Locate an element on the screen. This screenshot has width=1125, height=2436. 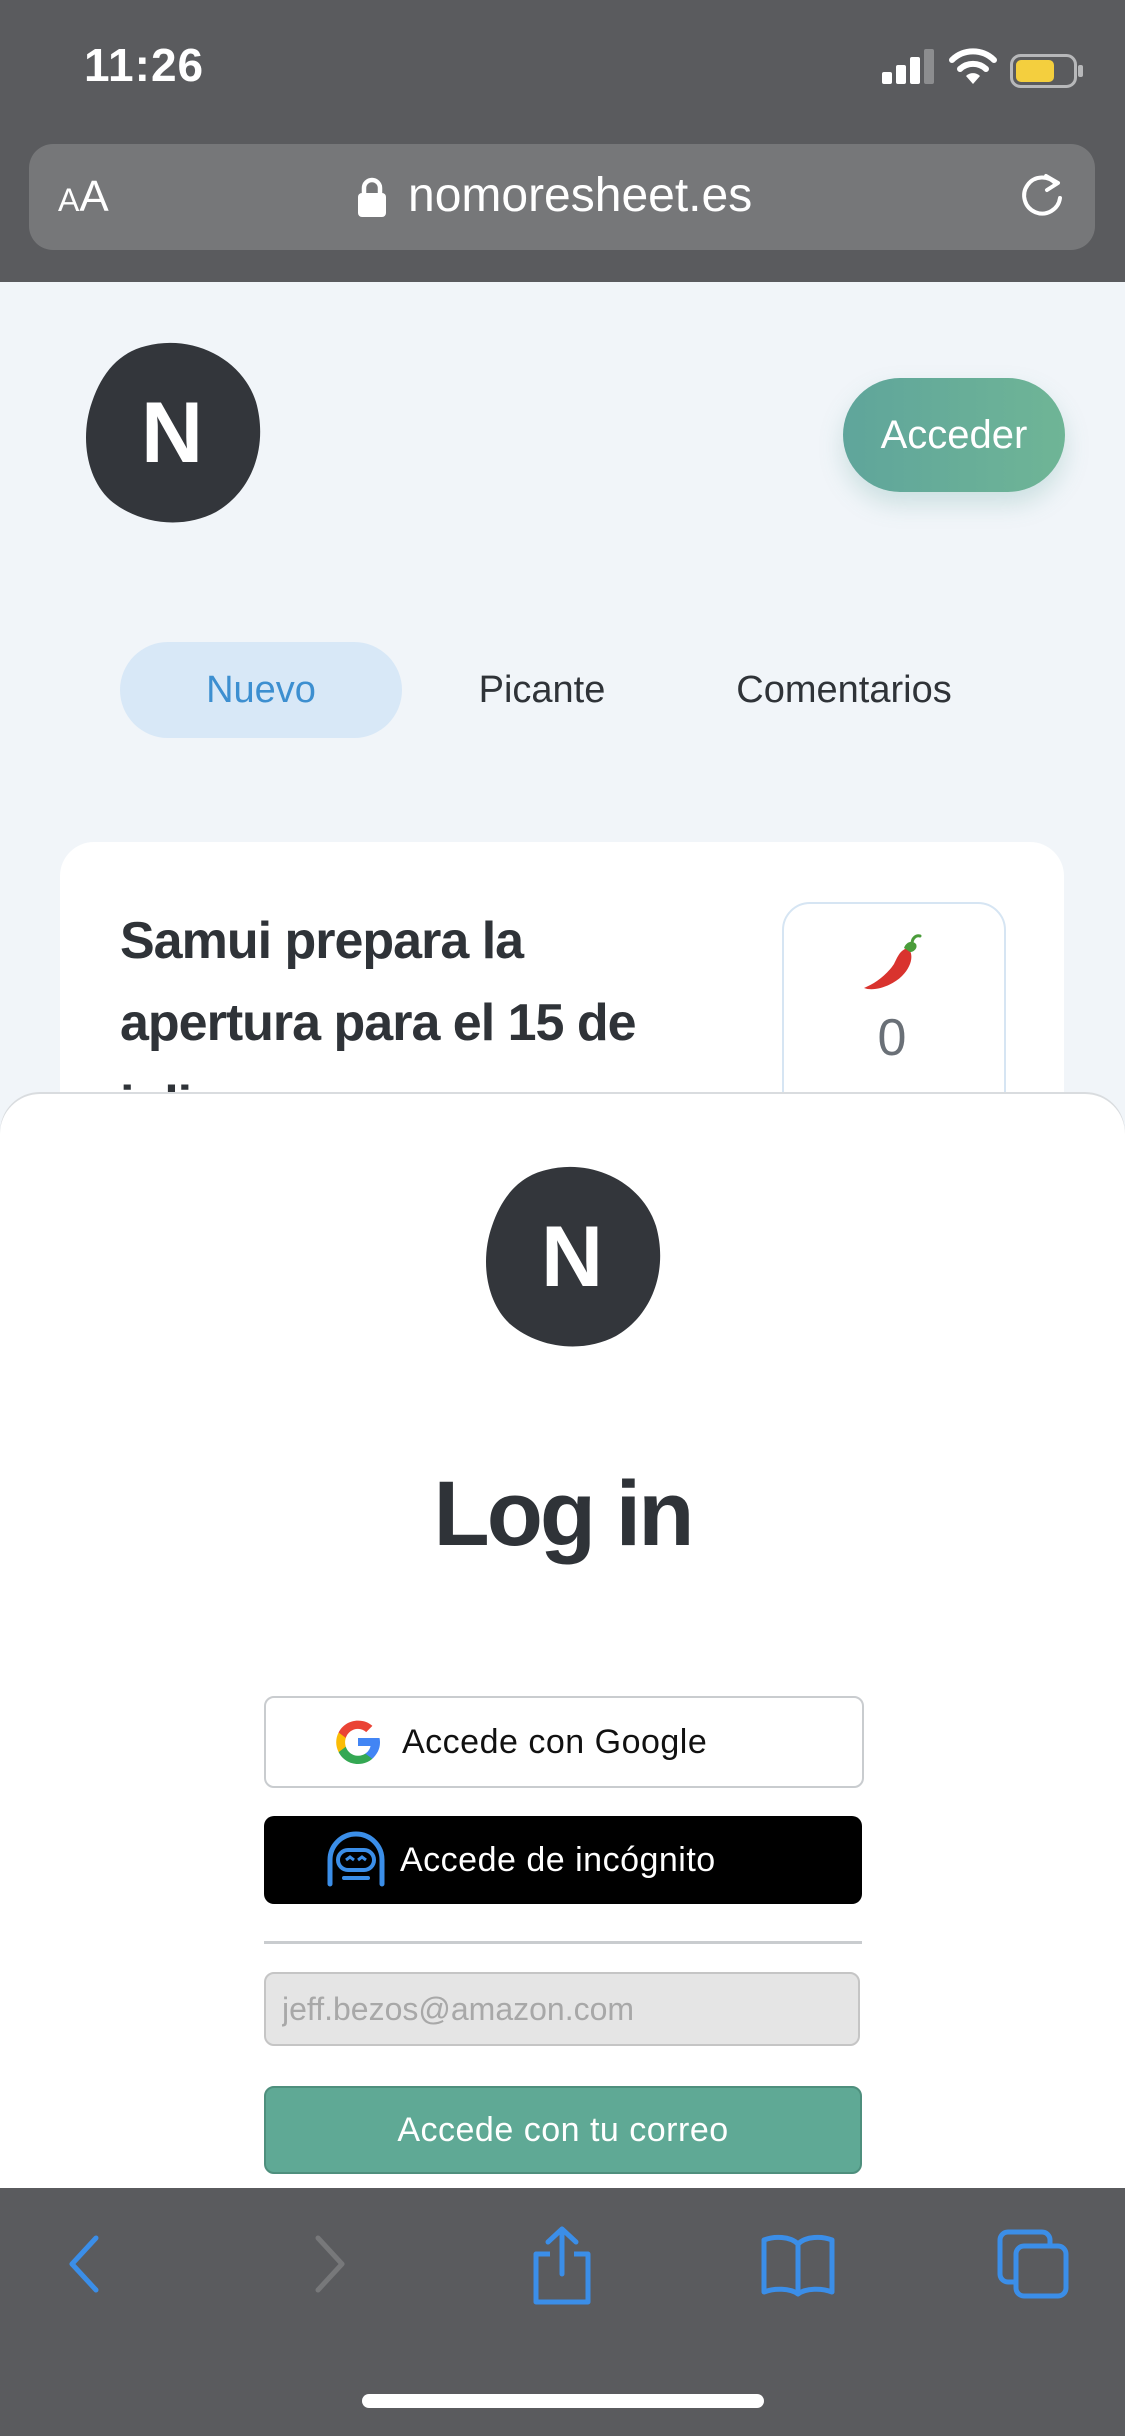
bookmarks-icon is located at coordinates (798, 2265).